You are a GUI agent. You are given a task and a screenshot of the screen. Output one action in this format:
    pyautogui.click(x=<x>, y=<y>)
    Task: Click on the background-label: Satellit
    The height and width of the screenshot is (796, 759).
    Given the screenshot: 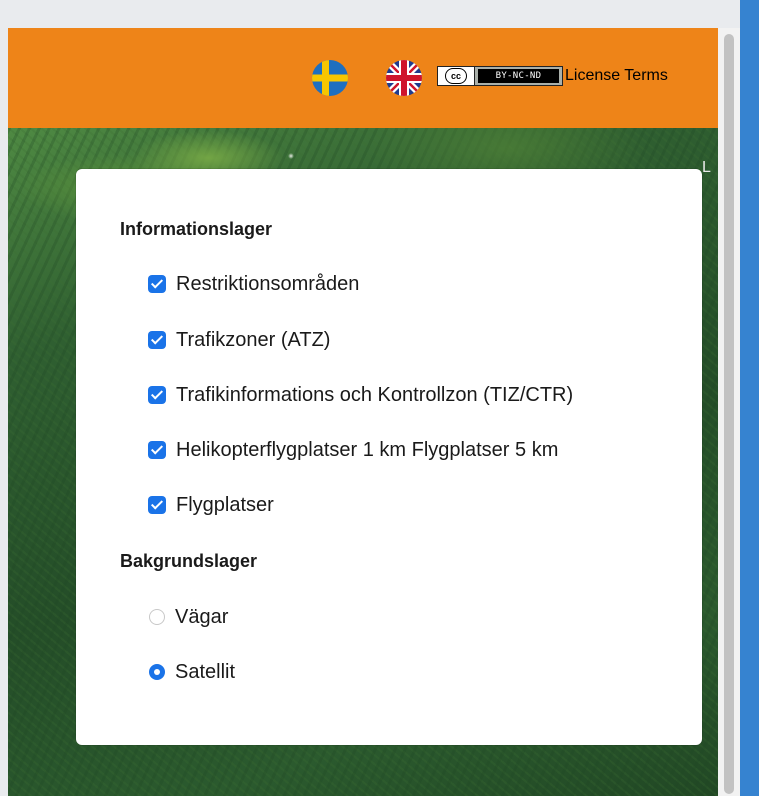 What is the action you would take?
    pyautogui.click(x=205, y=671)
    